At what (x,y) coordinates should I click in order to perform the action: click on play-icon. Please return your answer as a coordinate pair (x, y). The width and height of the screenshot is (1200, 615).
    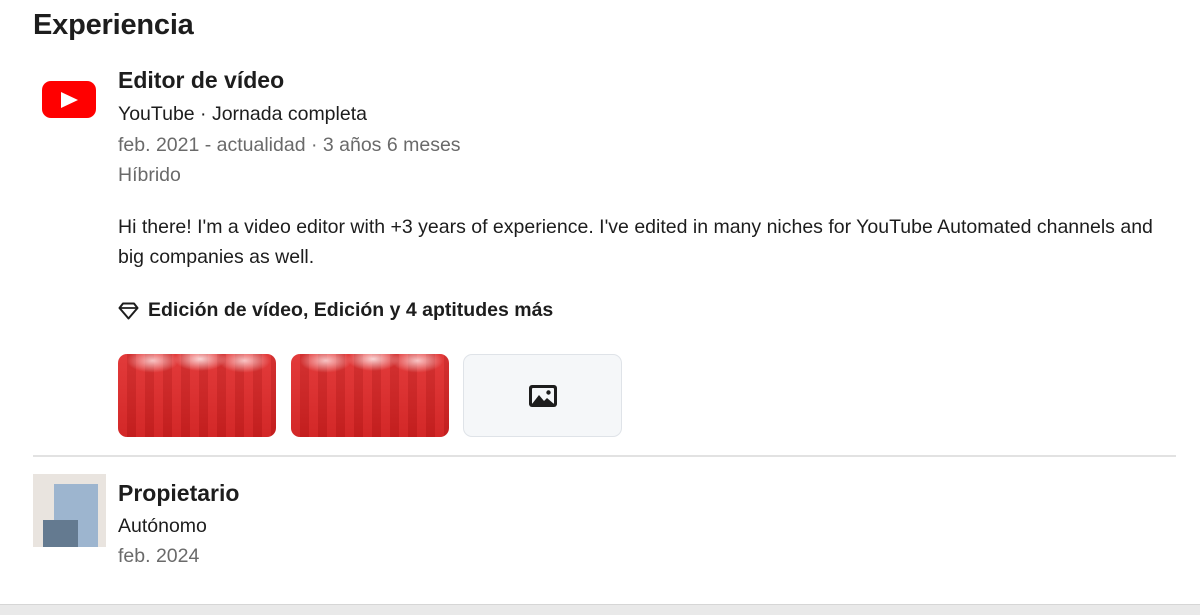
    Looking at the image, I should click on (69, 99).